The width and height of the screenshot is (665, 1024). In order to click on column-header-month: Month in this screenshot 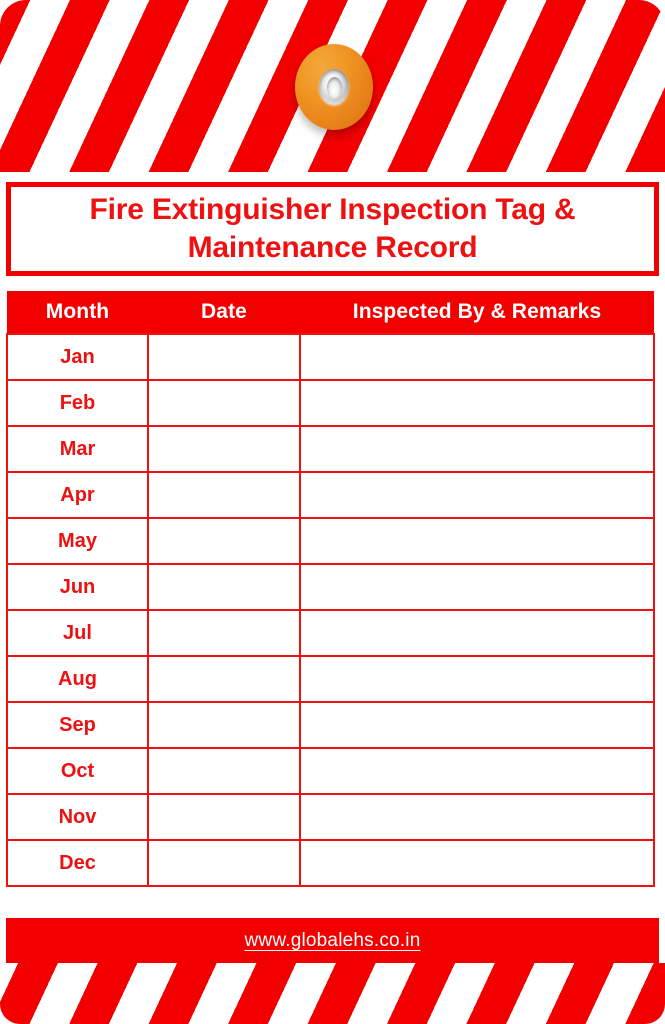, I will do `click(77, 312)`.